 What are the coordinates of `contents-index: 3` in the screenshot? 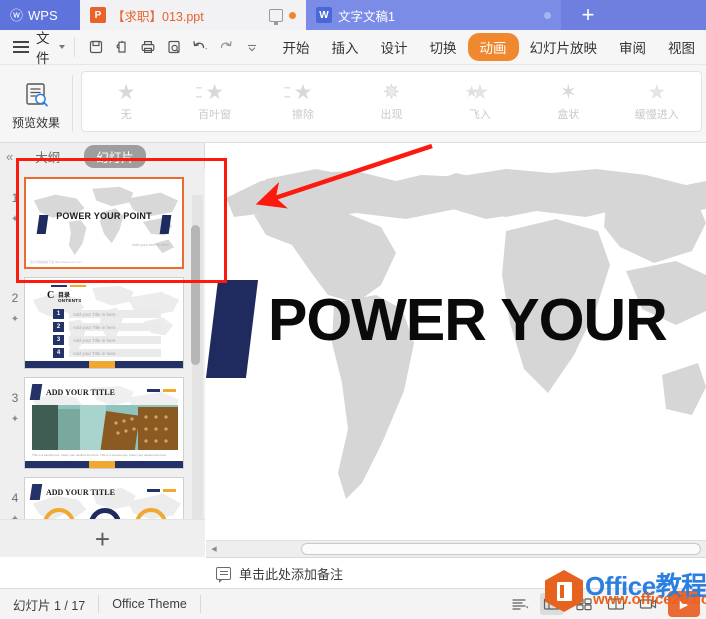 It's located at (58, 340).